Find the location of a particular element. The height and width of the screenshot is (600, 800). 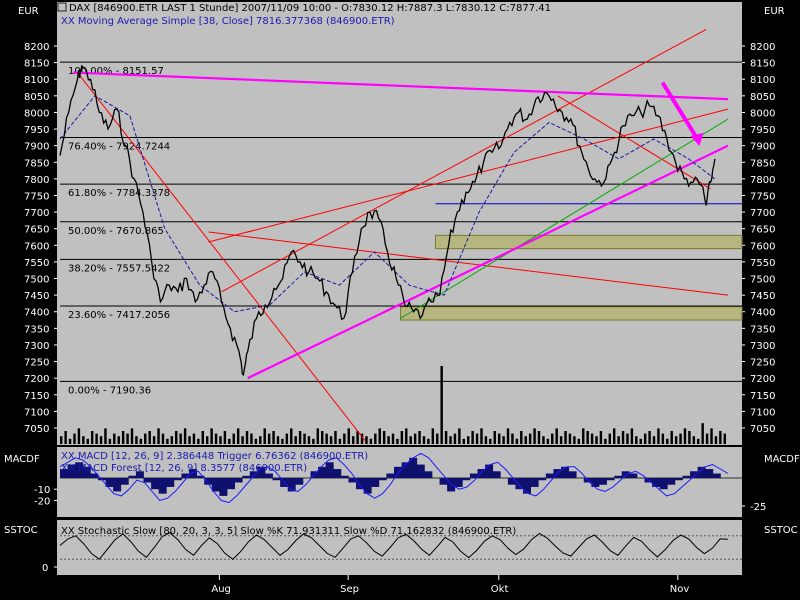

y-tick-label-left: 7200 is located at coordinates (36, 379).